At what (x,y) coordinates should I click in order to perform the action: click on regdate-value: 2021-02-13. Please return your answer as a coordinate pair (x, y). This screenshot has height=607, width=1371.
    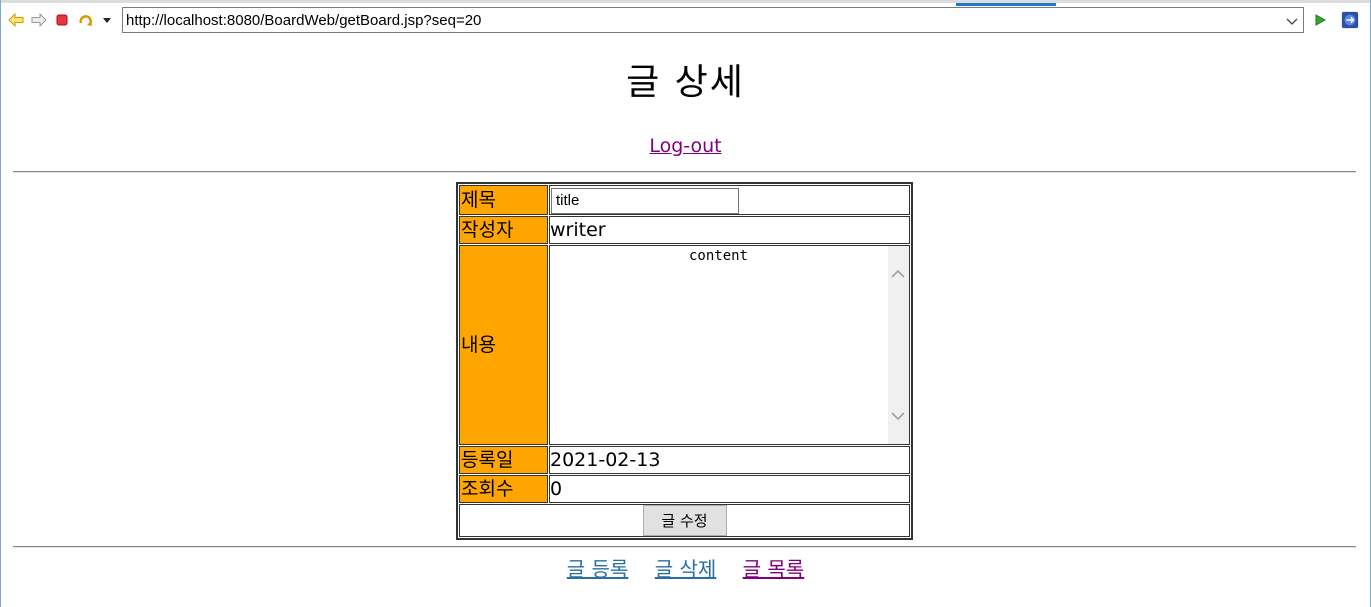
    Looking at the image, I should click on (605, 460).